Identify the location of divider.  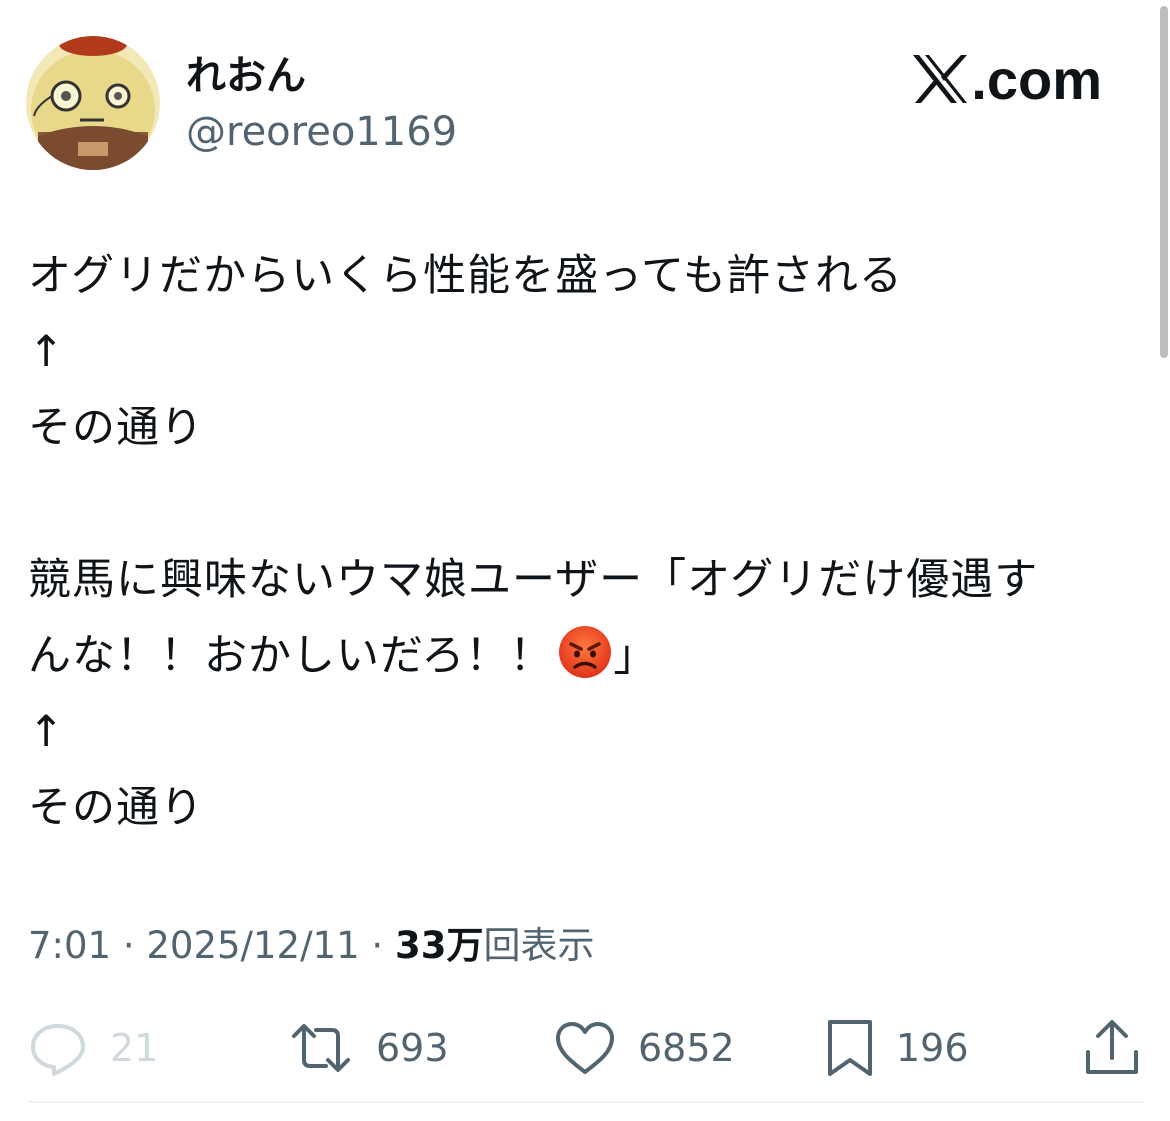
(586, 1102).